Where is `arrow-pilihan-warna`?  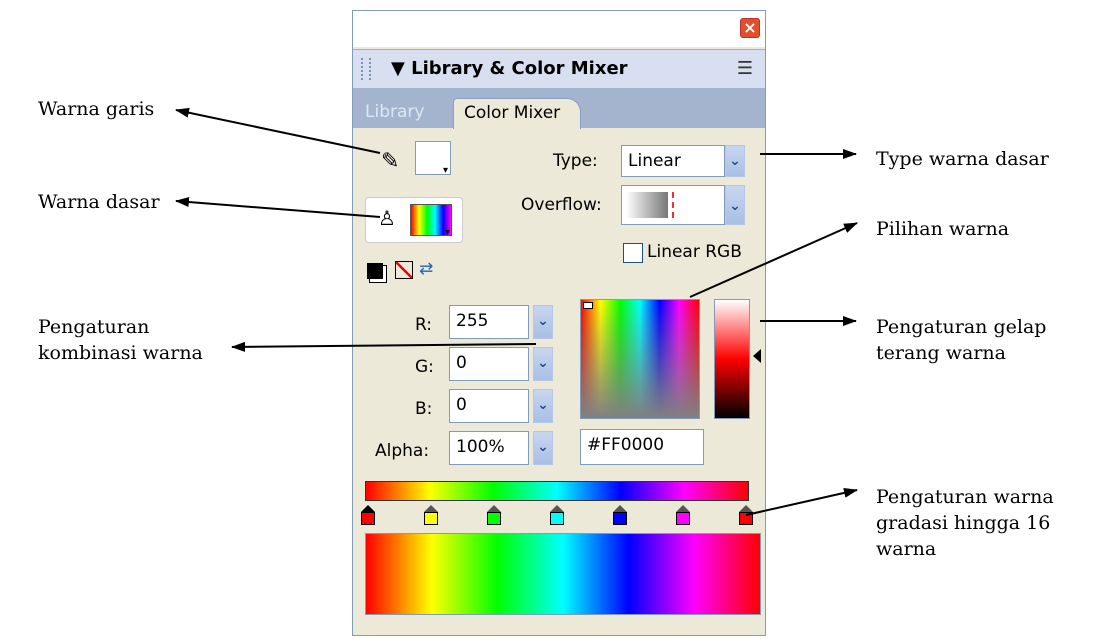
arrow-pilihan-warna is located at coordinates (773, 260).